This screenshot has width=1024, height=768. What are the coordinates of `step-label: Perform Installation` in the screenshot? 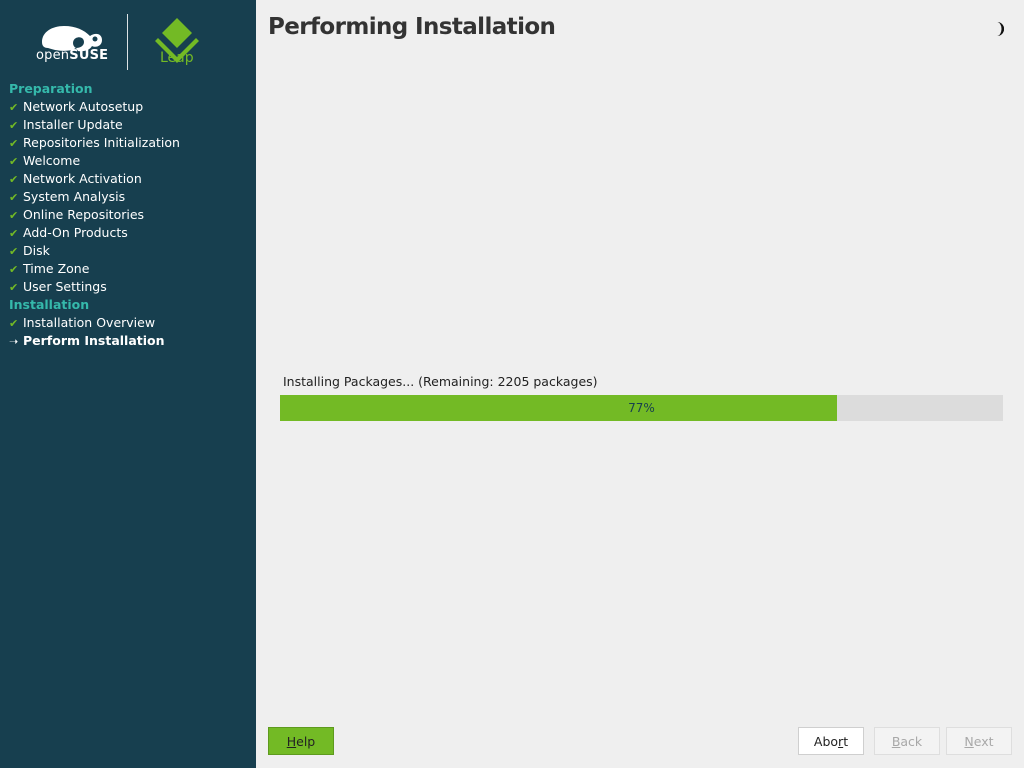 It's located at (94, 340).